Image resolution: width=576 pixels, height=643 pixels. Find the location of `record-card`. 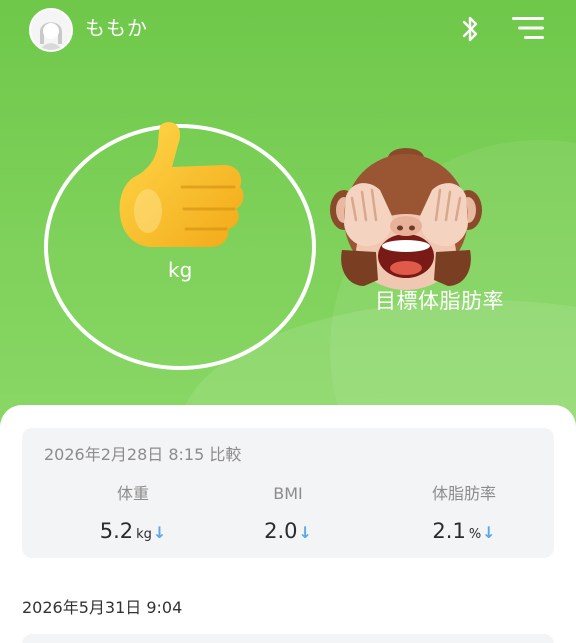

record-card is located at coordinates (288, 638).